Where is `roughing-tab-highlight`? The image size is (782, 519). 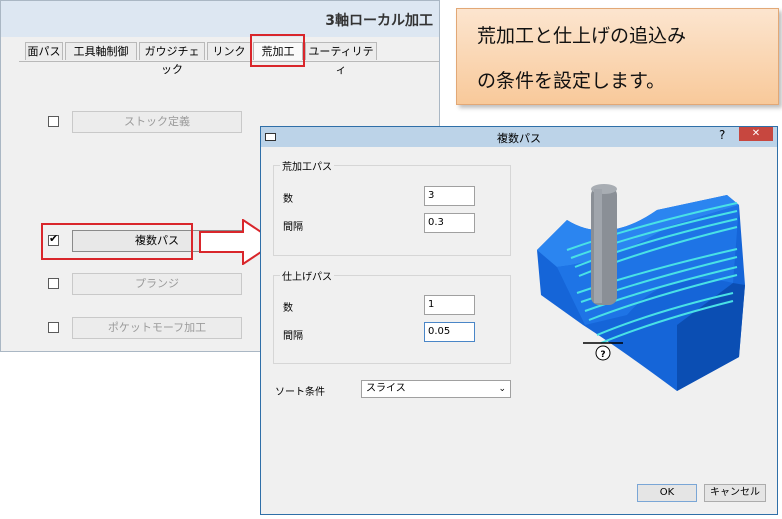 roughing-tab-highlight is located at coordinates (277, 50).